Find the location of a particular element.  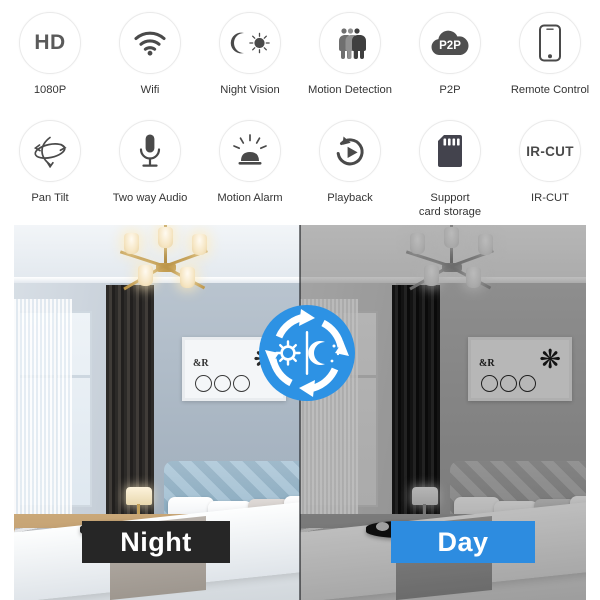

feature-item-two-way-audio: Two way Audio is located at coordinates (150, 170).